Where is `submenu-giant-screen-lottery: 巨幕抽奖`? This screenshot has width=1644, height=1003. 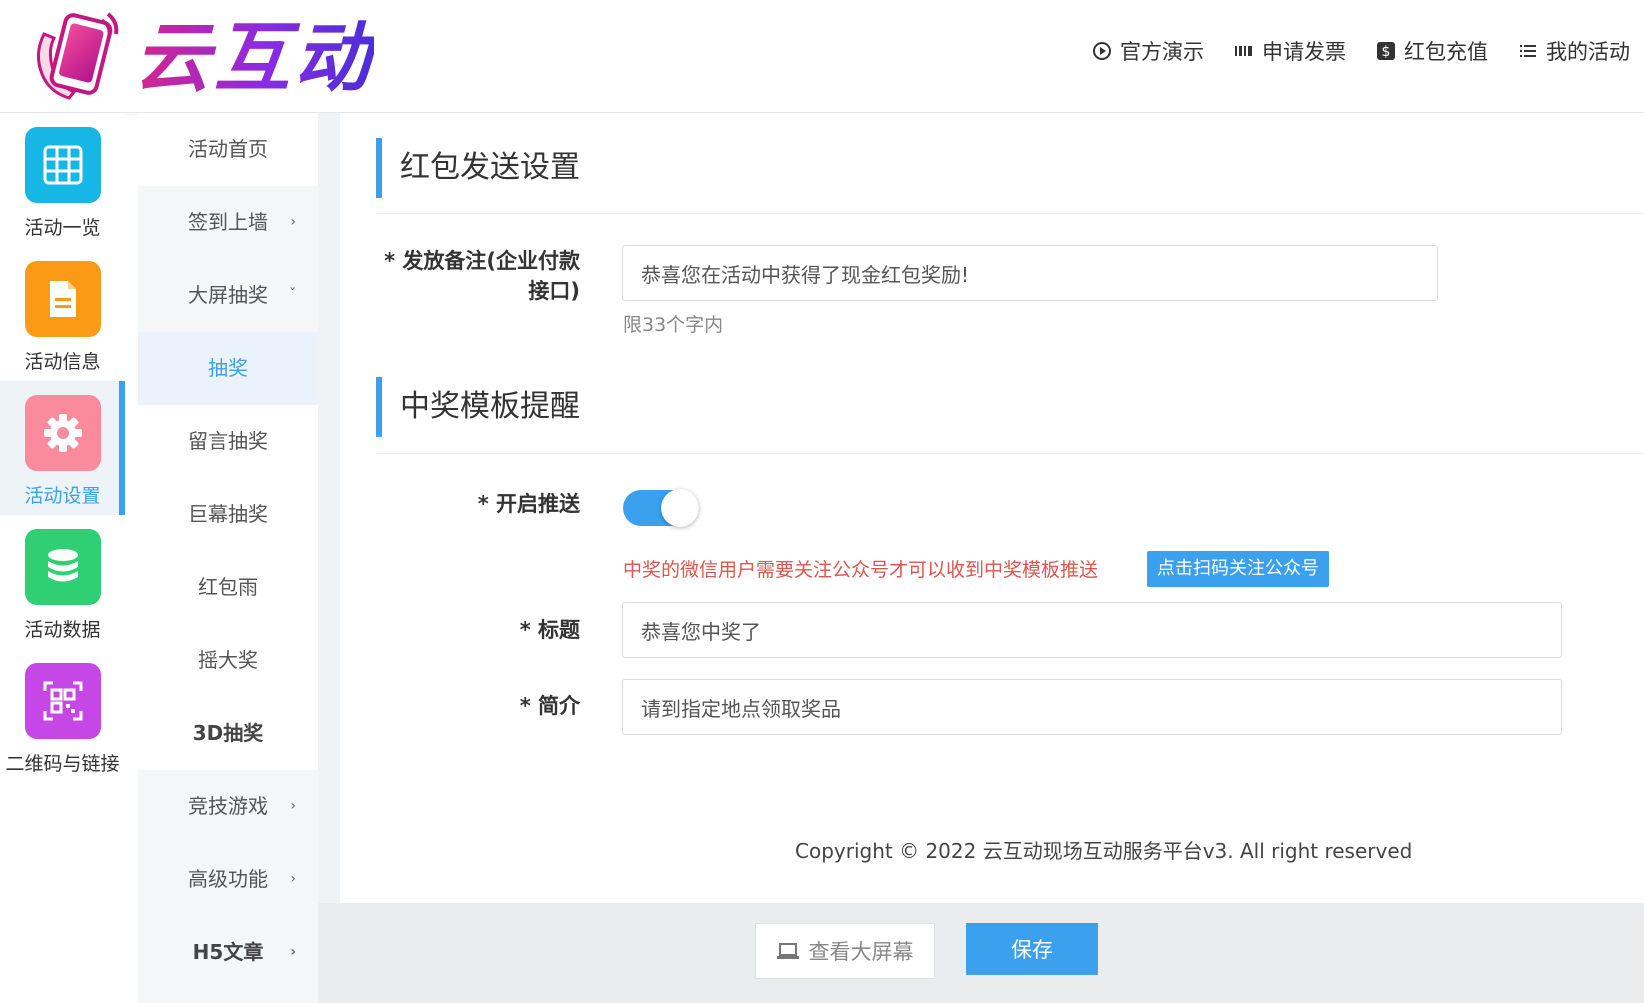 submenu-giant-screen-lottery: 巨幕抽奖 is located at coordinates (228, 514).